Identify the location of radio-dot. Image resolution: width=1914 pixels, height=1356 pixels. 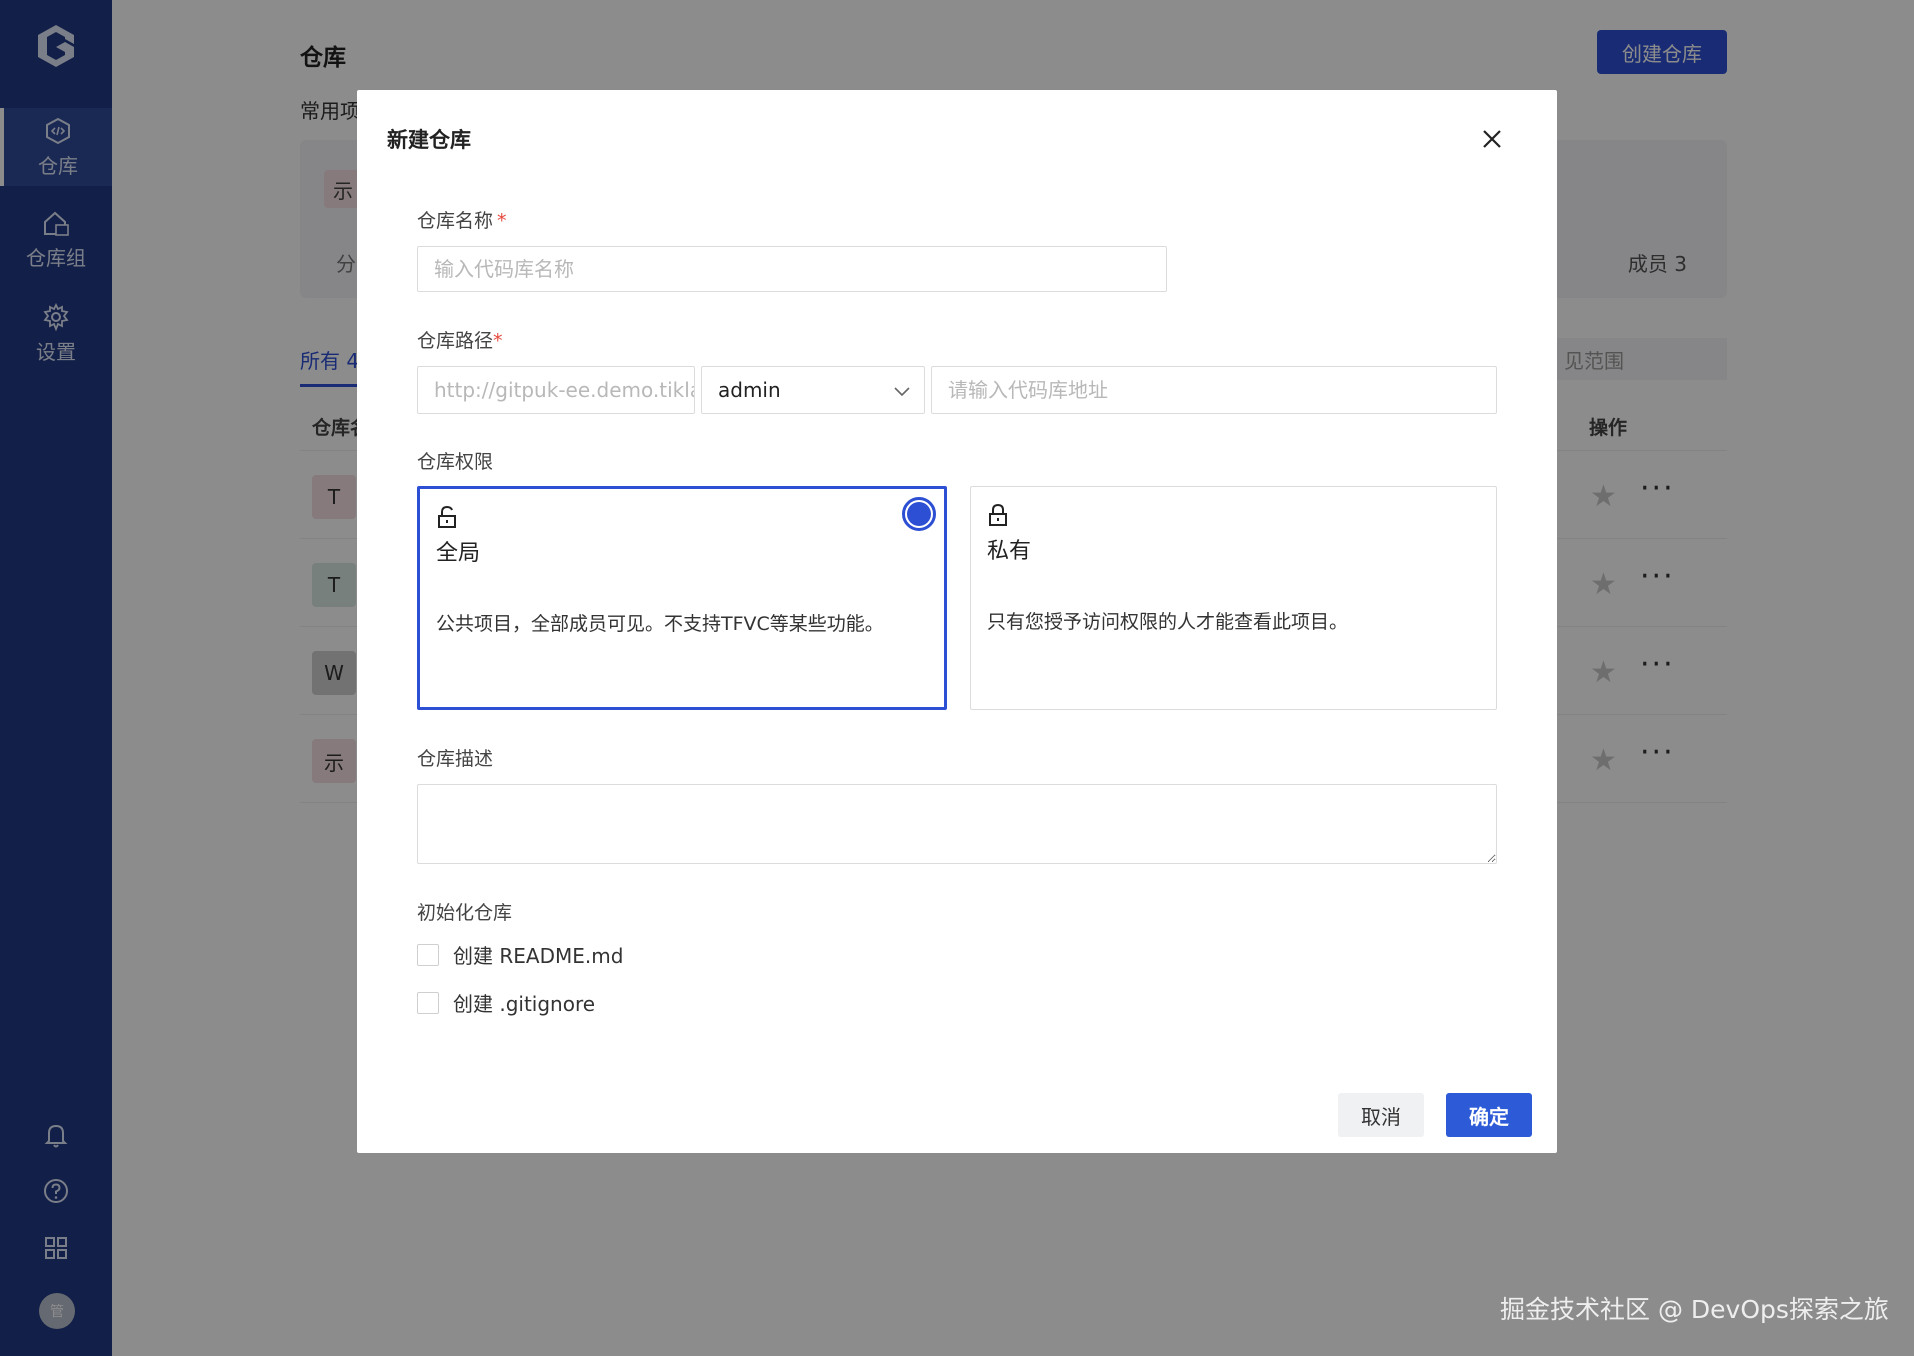
(919, 514).